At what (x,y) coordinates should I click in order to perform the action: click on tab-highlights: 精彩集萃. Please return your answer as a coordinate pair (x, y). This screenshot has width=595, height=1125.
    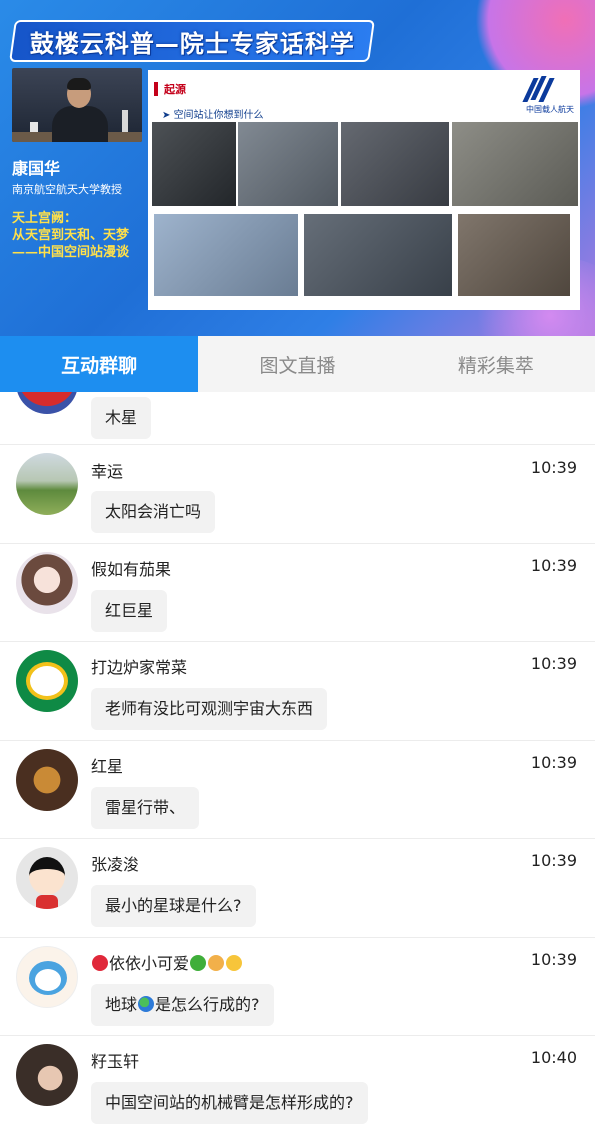
    Looking at the image, I should click on (496, 364).